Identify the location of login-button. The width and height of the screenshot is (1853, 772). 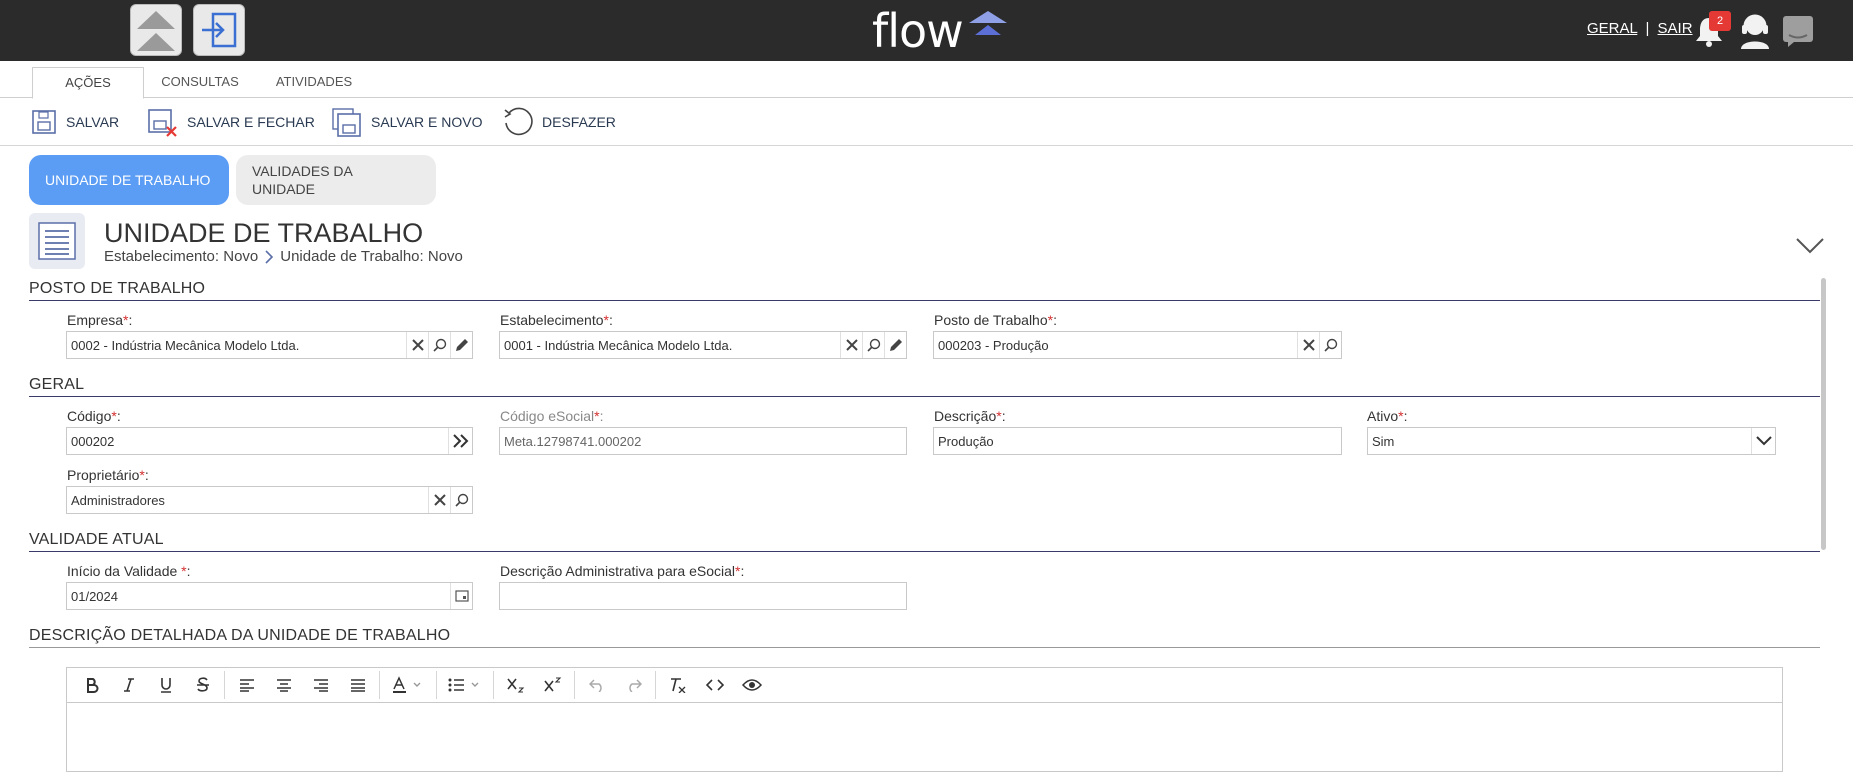
(219, 30).